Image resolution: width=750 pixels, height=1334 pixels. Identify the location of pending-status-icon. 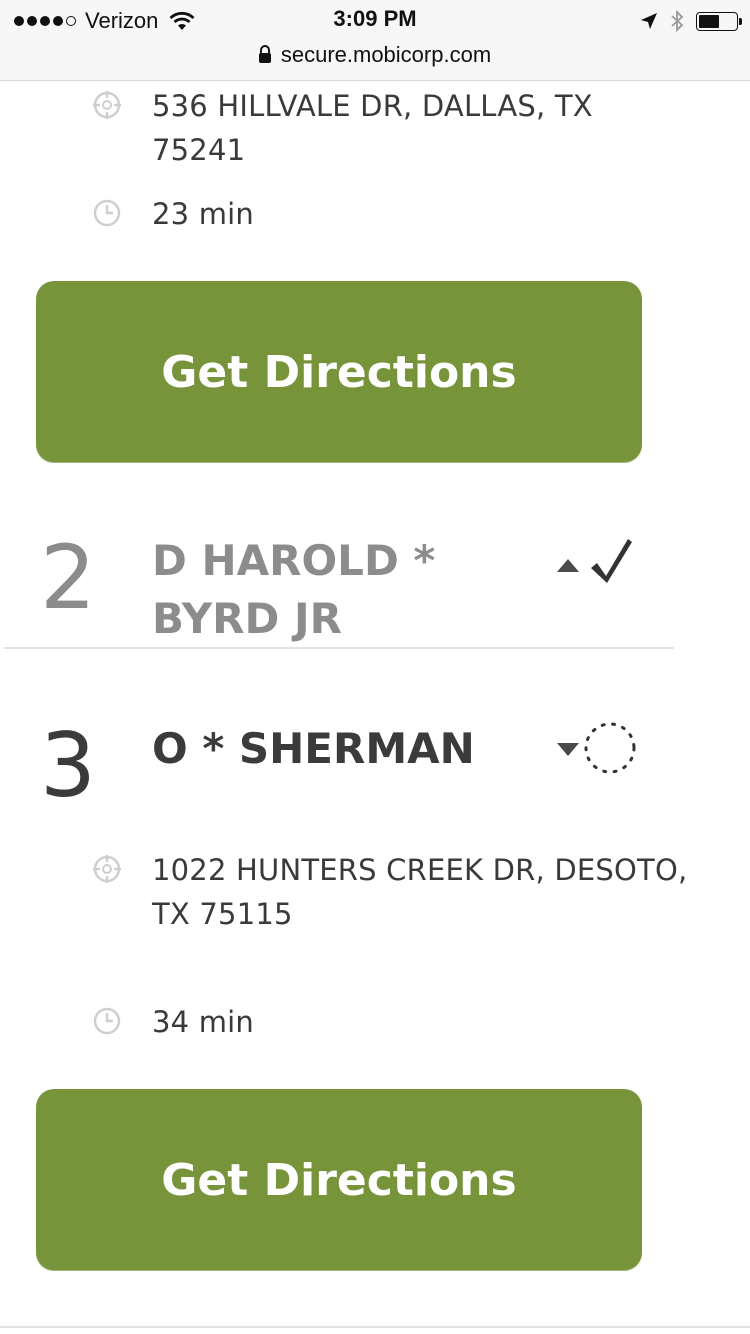
(610, 748).